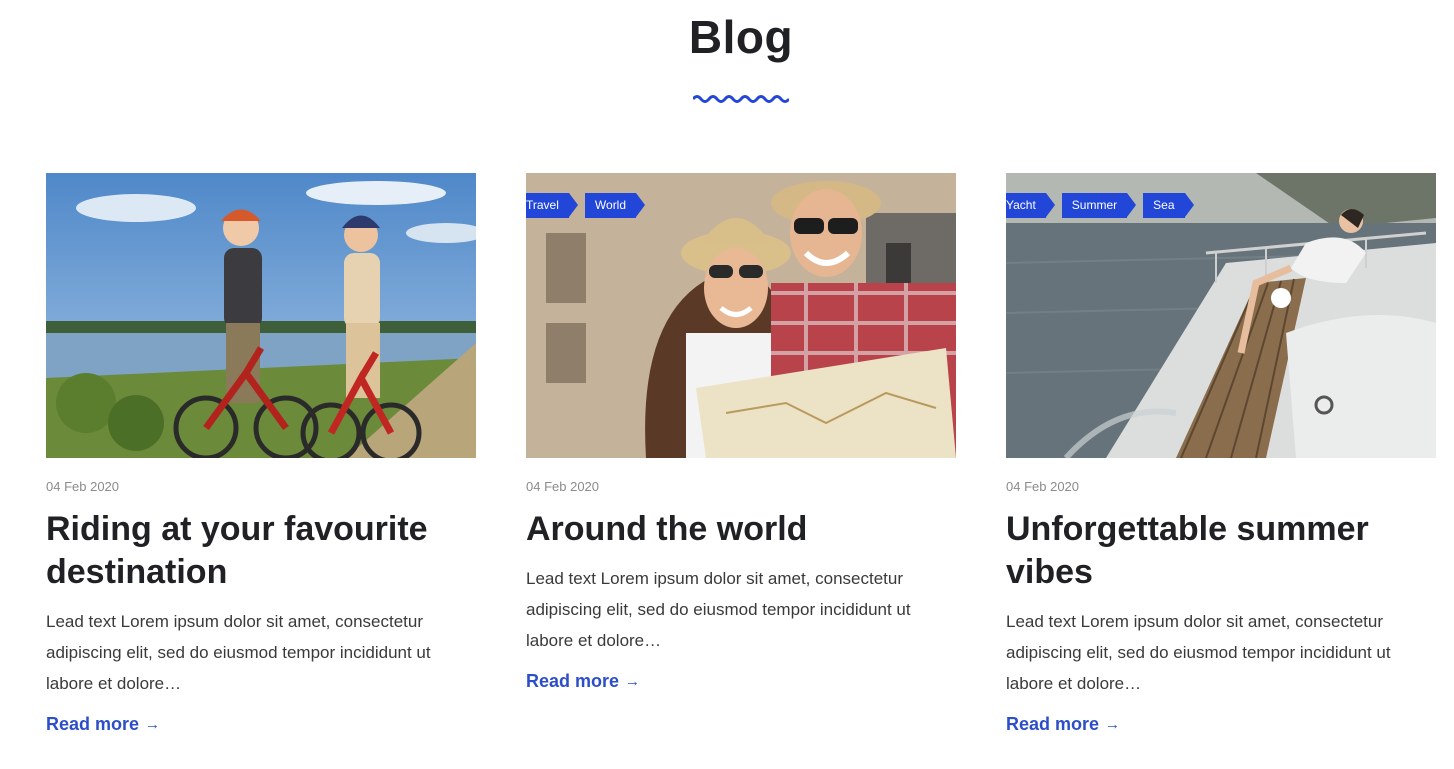  Describe the element at coordinates (1030, 205) in the screenshot. I see `tag-yacht: Yacht` at that location.